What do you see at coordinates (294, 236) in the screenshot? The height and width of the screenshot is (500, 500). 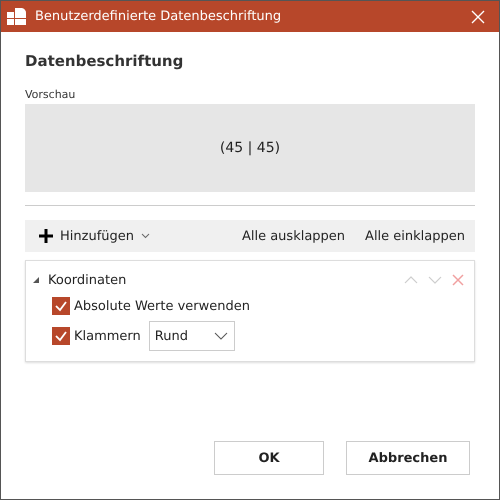 I see `toolbar-button: Alle ausklappen` at bounding box center [294, 236].